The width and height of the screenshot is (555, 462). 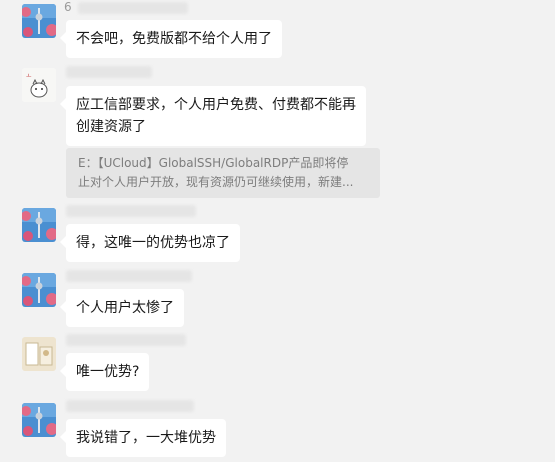 I want to click on message-bubble: 得，这唯一的优势也凉了, so click(x=150, y=243).